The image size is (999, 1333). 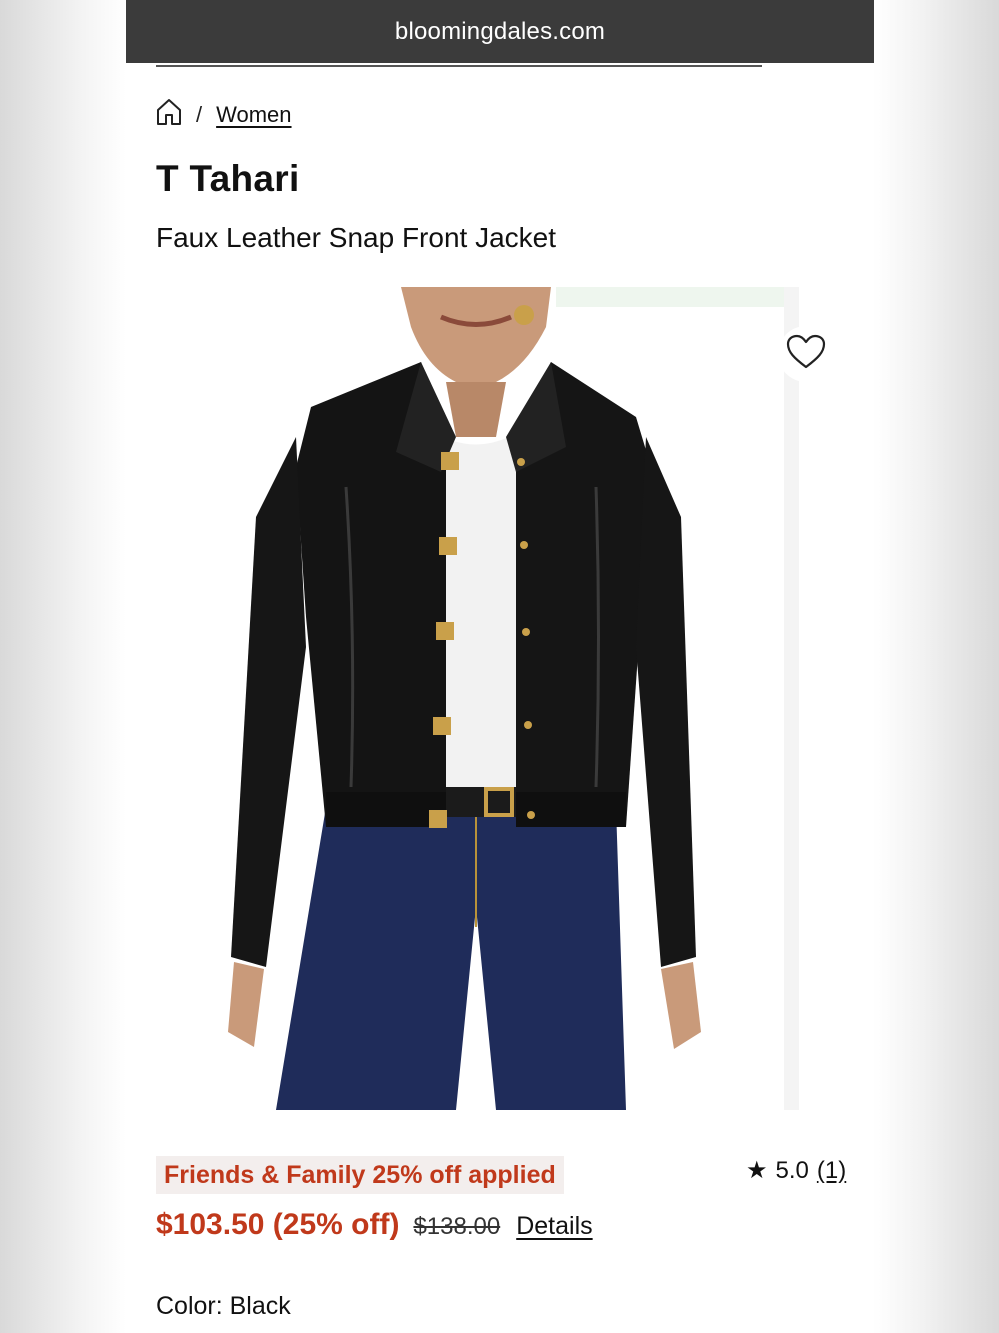 I want to click on url-bar: bloomingdales.com, so click(x=500, y=31).